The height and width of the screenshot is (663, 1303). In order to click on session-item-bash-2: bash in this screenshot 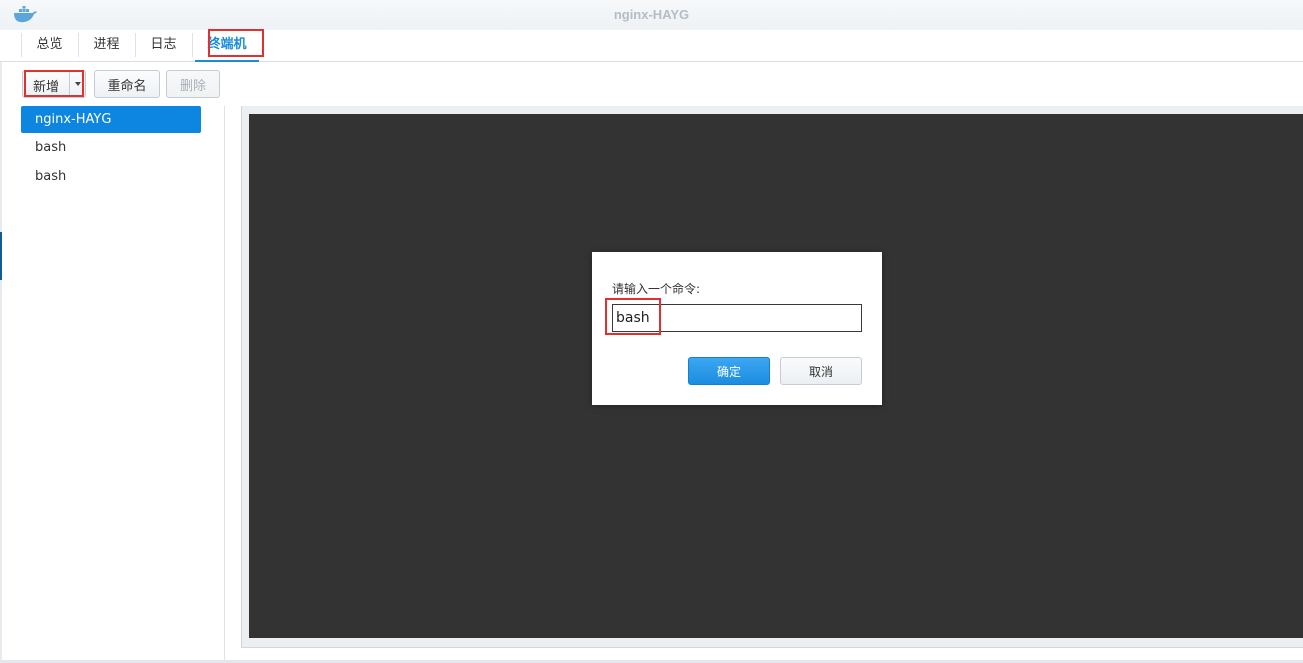, I will do `click(111, 176)`.